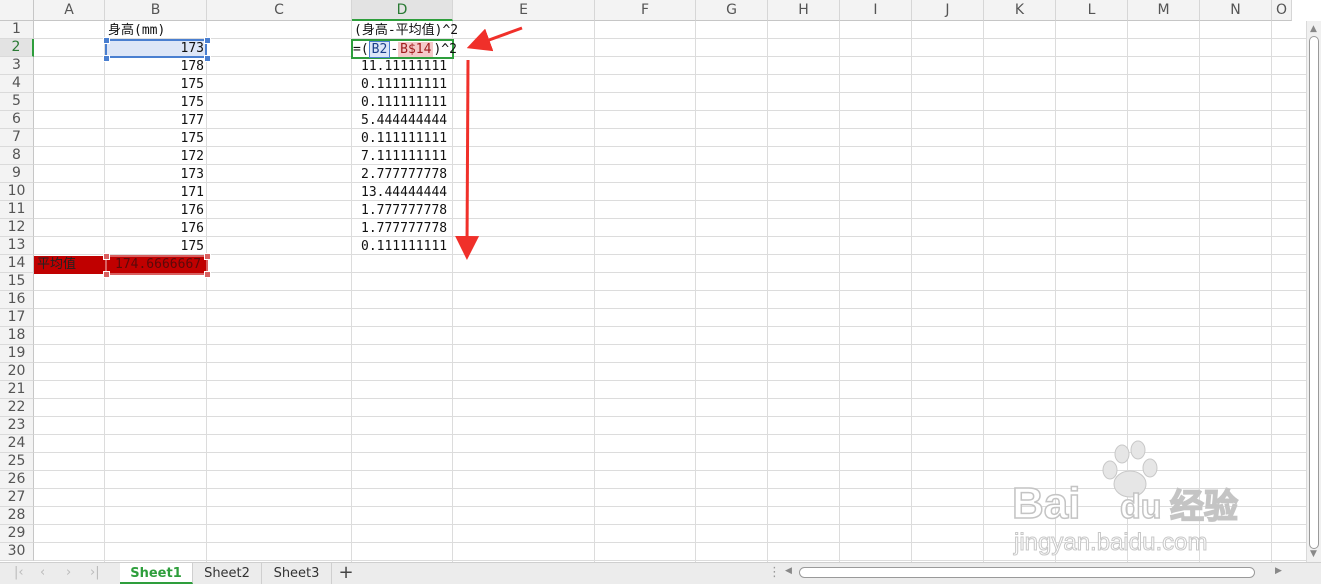  What do you see at coordinates (17, 426) in the screenshot?
I see `row-header-23: 23` at bounding box center [17, 426].